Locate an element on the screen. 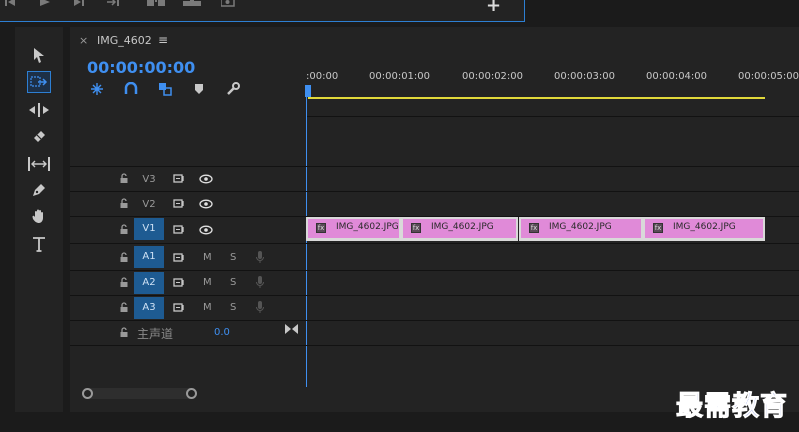  sequence-tab-title: IMG_4602 is located at coordinates (124, 40).